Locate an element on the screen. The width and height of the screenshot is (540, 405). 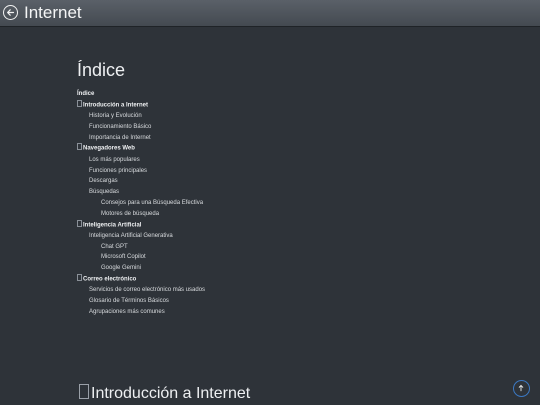
toc-link-label: Google Gemini is located at coordinates (121, 268).